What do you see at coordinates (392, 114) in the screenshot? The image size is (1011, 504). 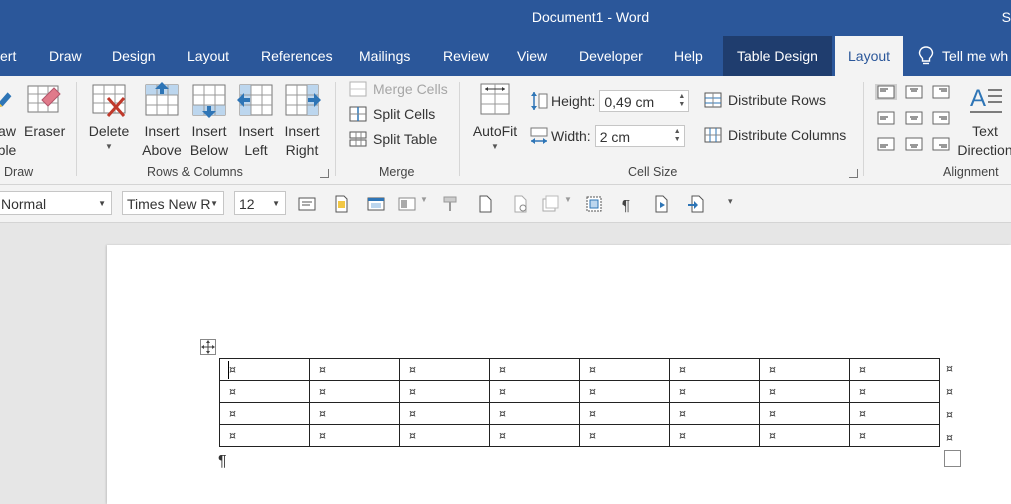 I see `split-cells-button: Split Cells` at bounding box center [392, 114].